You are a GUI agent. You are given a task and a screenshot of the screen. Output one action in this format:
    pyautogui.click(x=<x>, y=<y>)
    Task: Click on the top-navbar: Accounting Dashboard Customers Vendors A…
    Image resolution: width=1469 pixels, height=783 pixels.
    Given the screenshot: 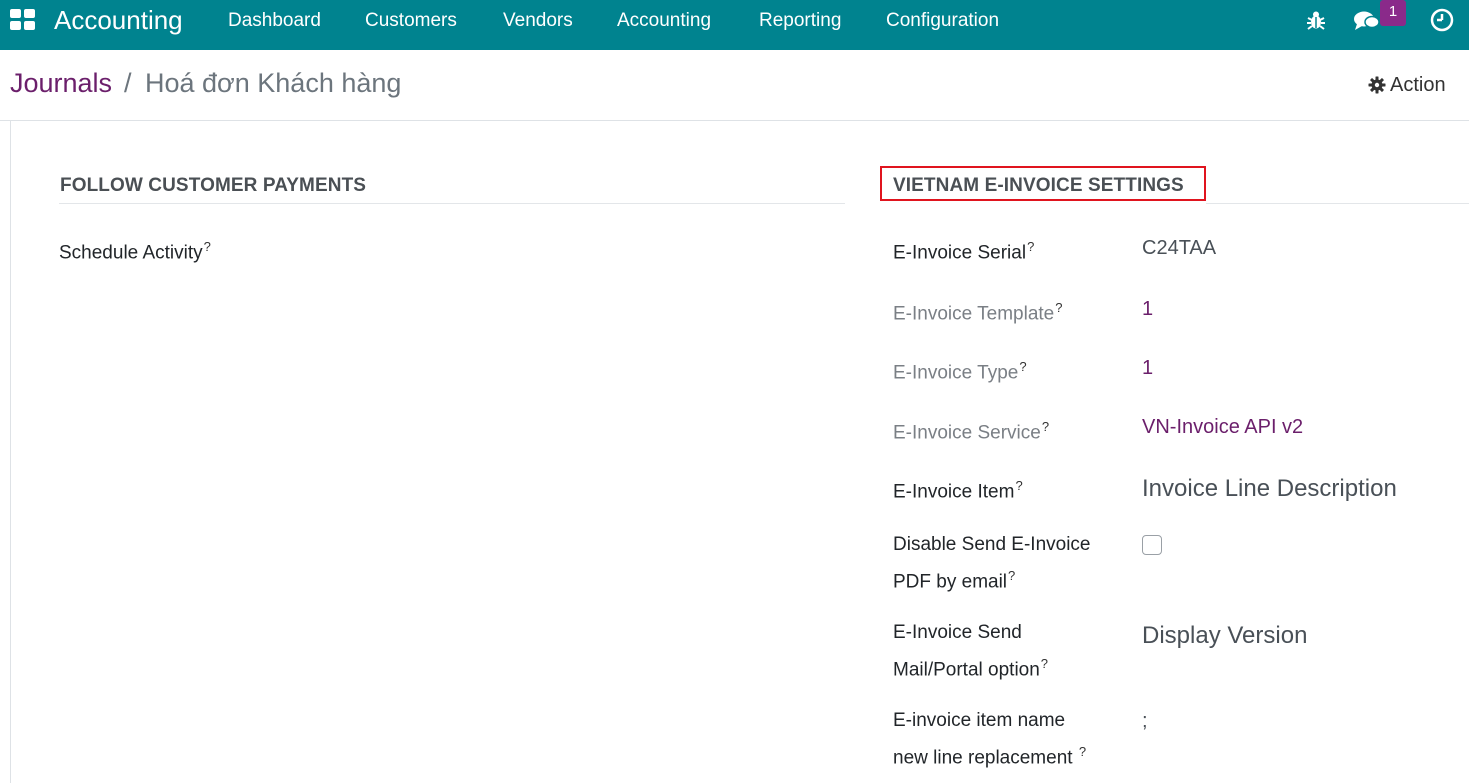 What is the action you would take?
    pyautogui.click(x=734, y=25)
    